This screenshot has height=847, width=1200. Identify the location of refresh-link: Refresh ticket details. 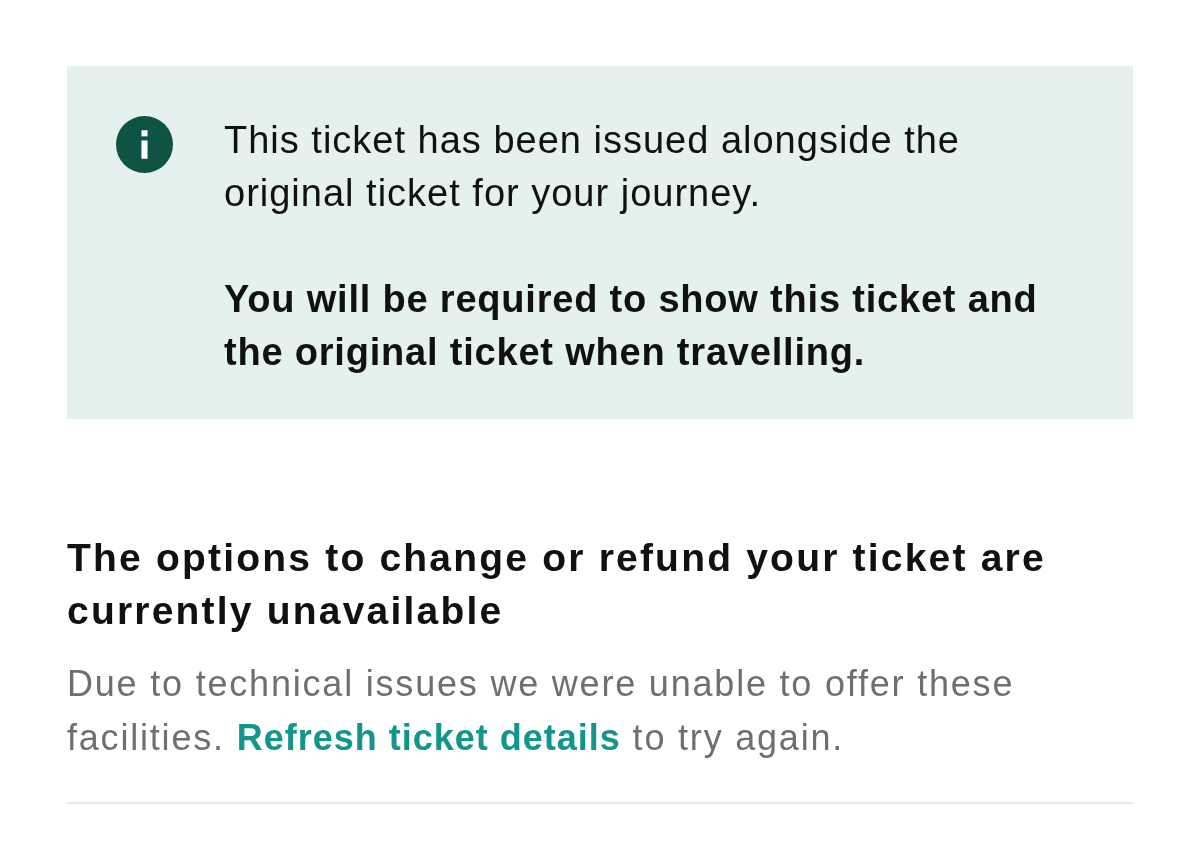
(428, 737).